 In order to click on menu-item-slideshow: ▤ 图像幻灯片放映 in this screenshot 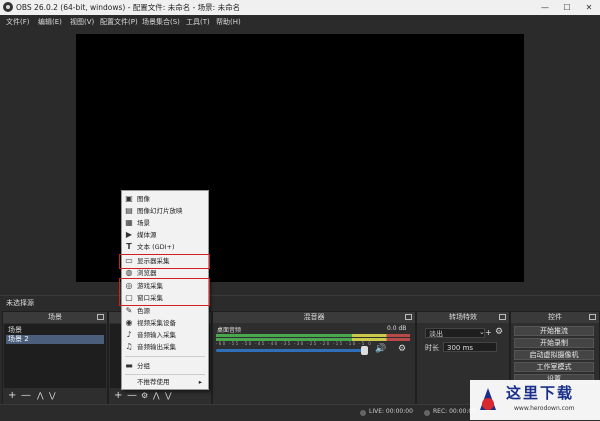, I will do `click(165, 211)`.